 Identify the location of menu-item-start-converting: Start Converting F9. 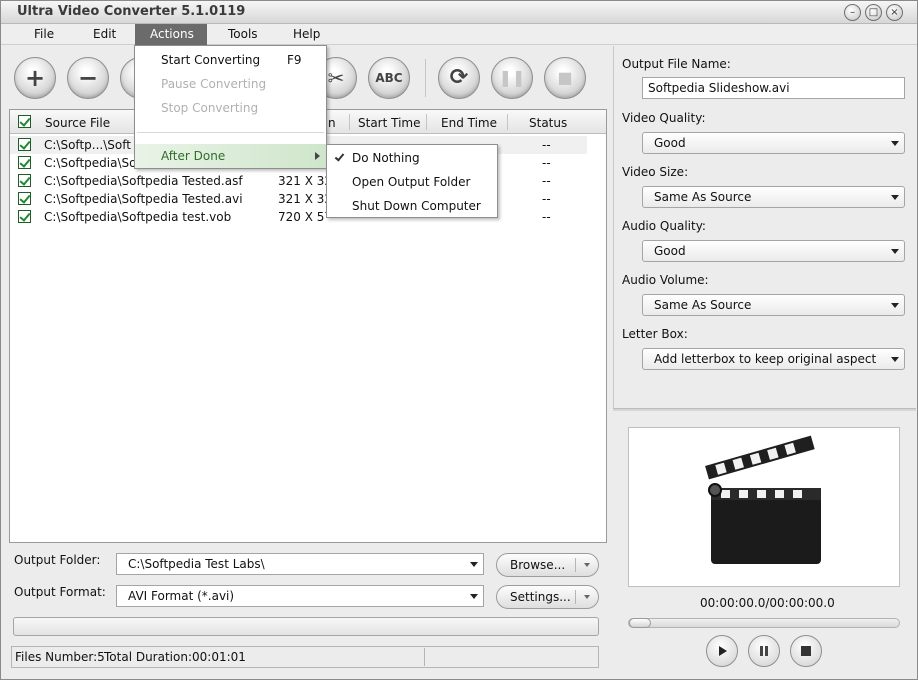
(230, 60).